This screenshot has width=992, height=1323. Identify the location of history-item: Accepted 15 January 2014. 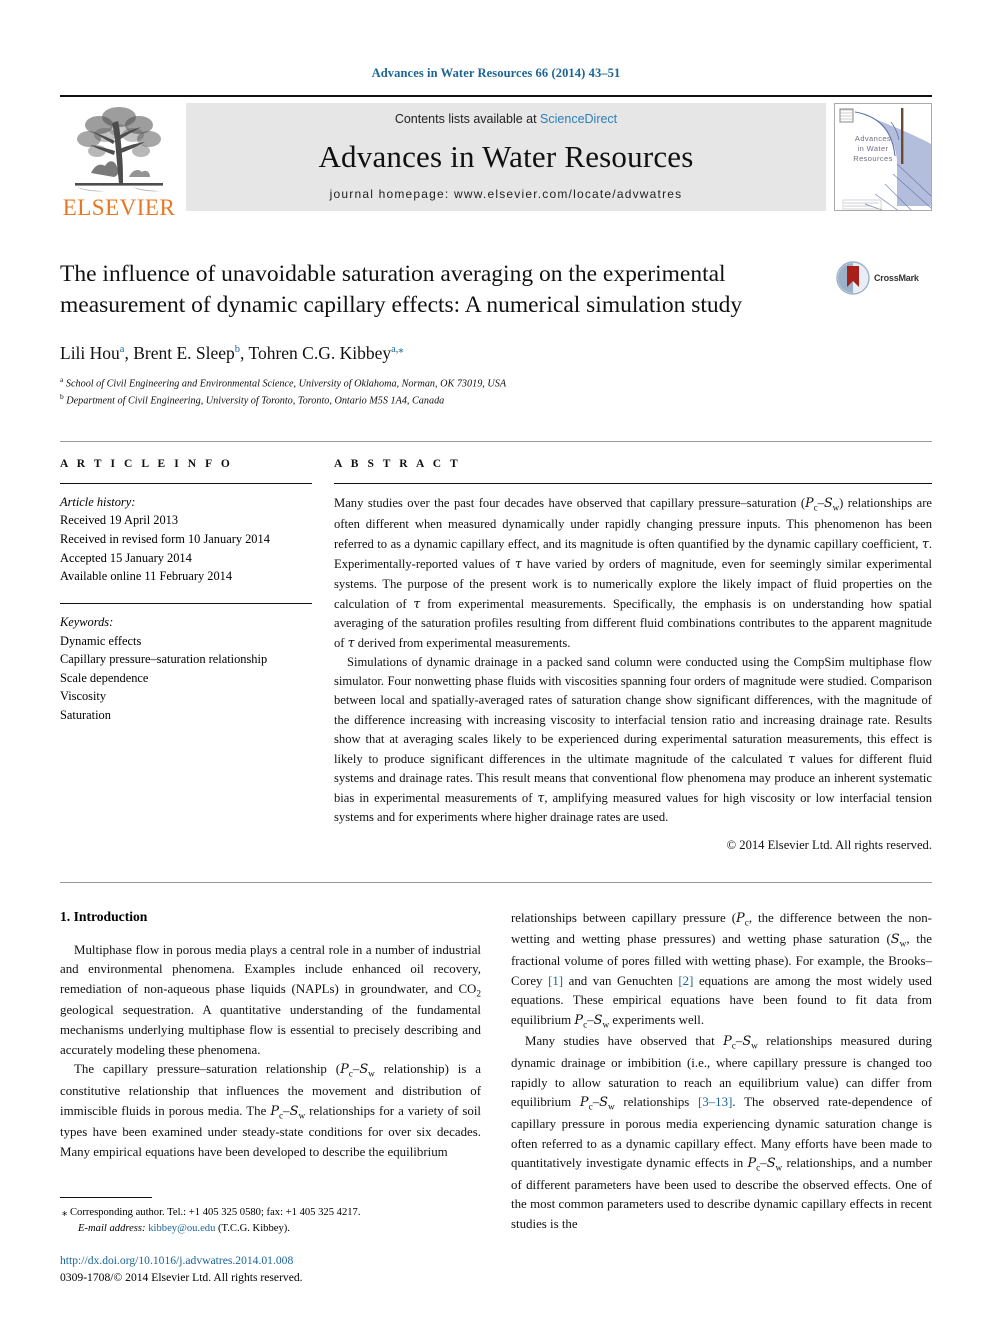
(126, 557).